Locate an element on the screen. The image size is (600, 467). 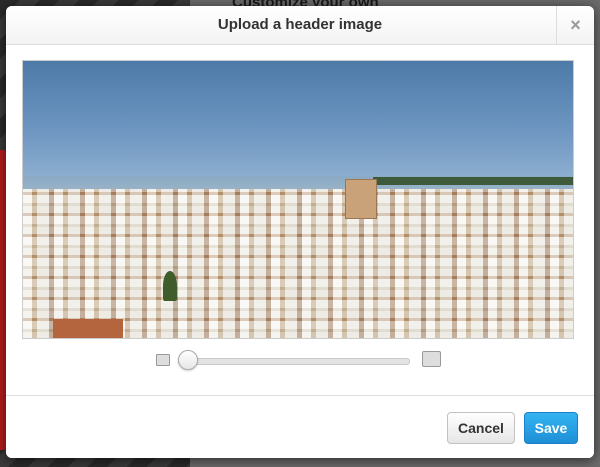
image-roof is located at coordinates (88, 328).